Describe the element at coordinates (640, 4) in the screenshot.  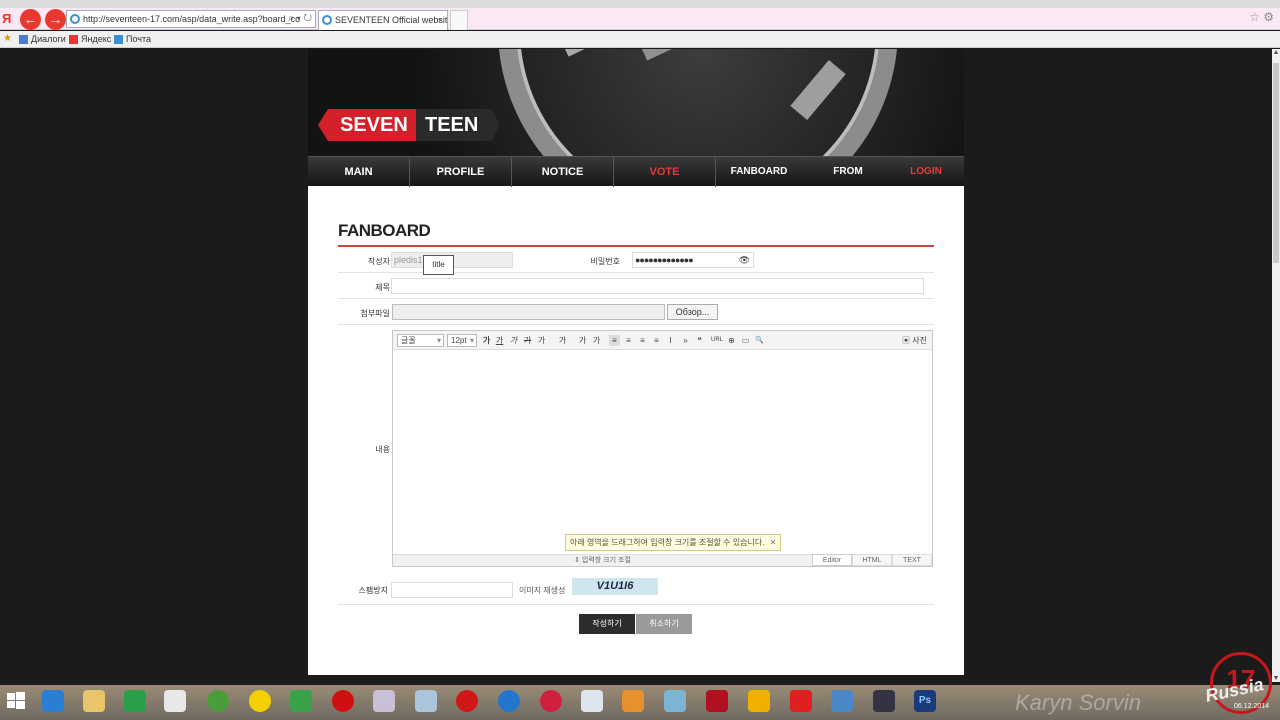
I see `window-title-strip` at that location.